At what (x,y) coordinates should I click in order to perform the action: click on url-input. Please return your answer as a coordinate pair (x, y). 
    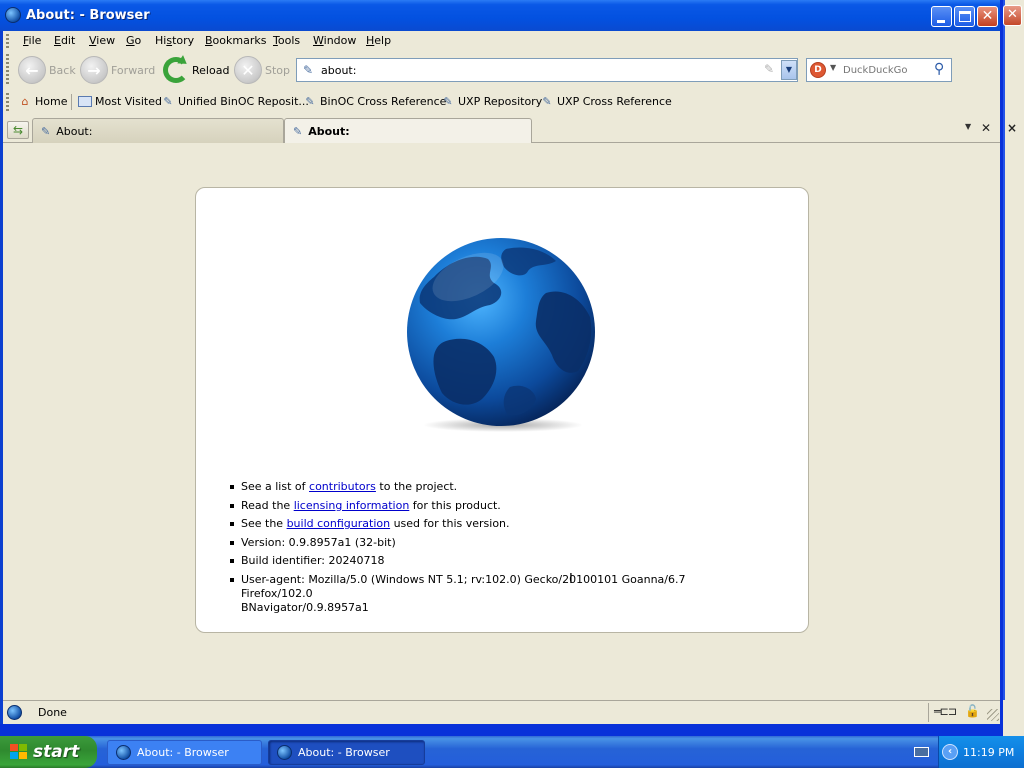
    Looking at the image, I should click on (541, 70).